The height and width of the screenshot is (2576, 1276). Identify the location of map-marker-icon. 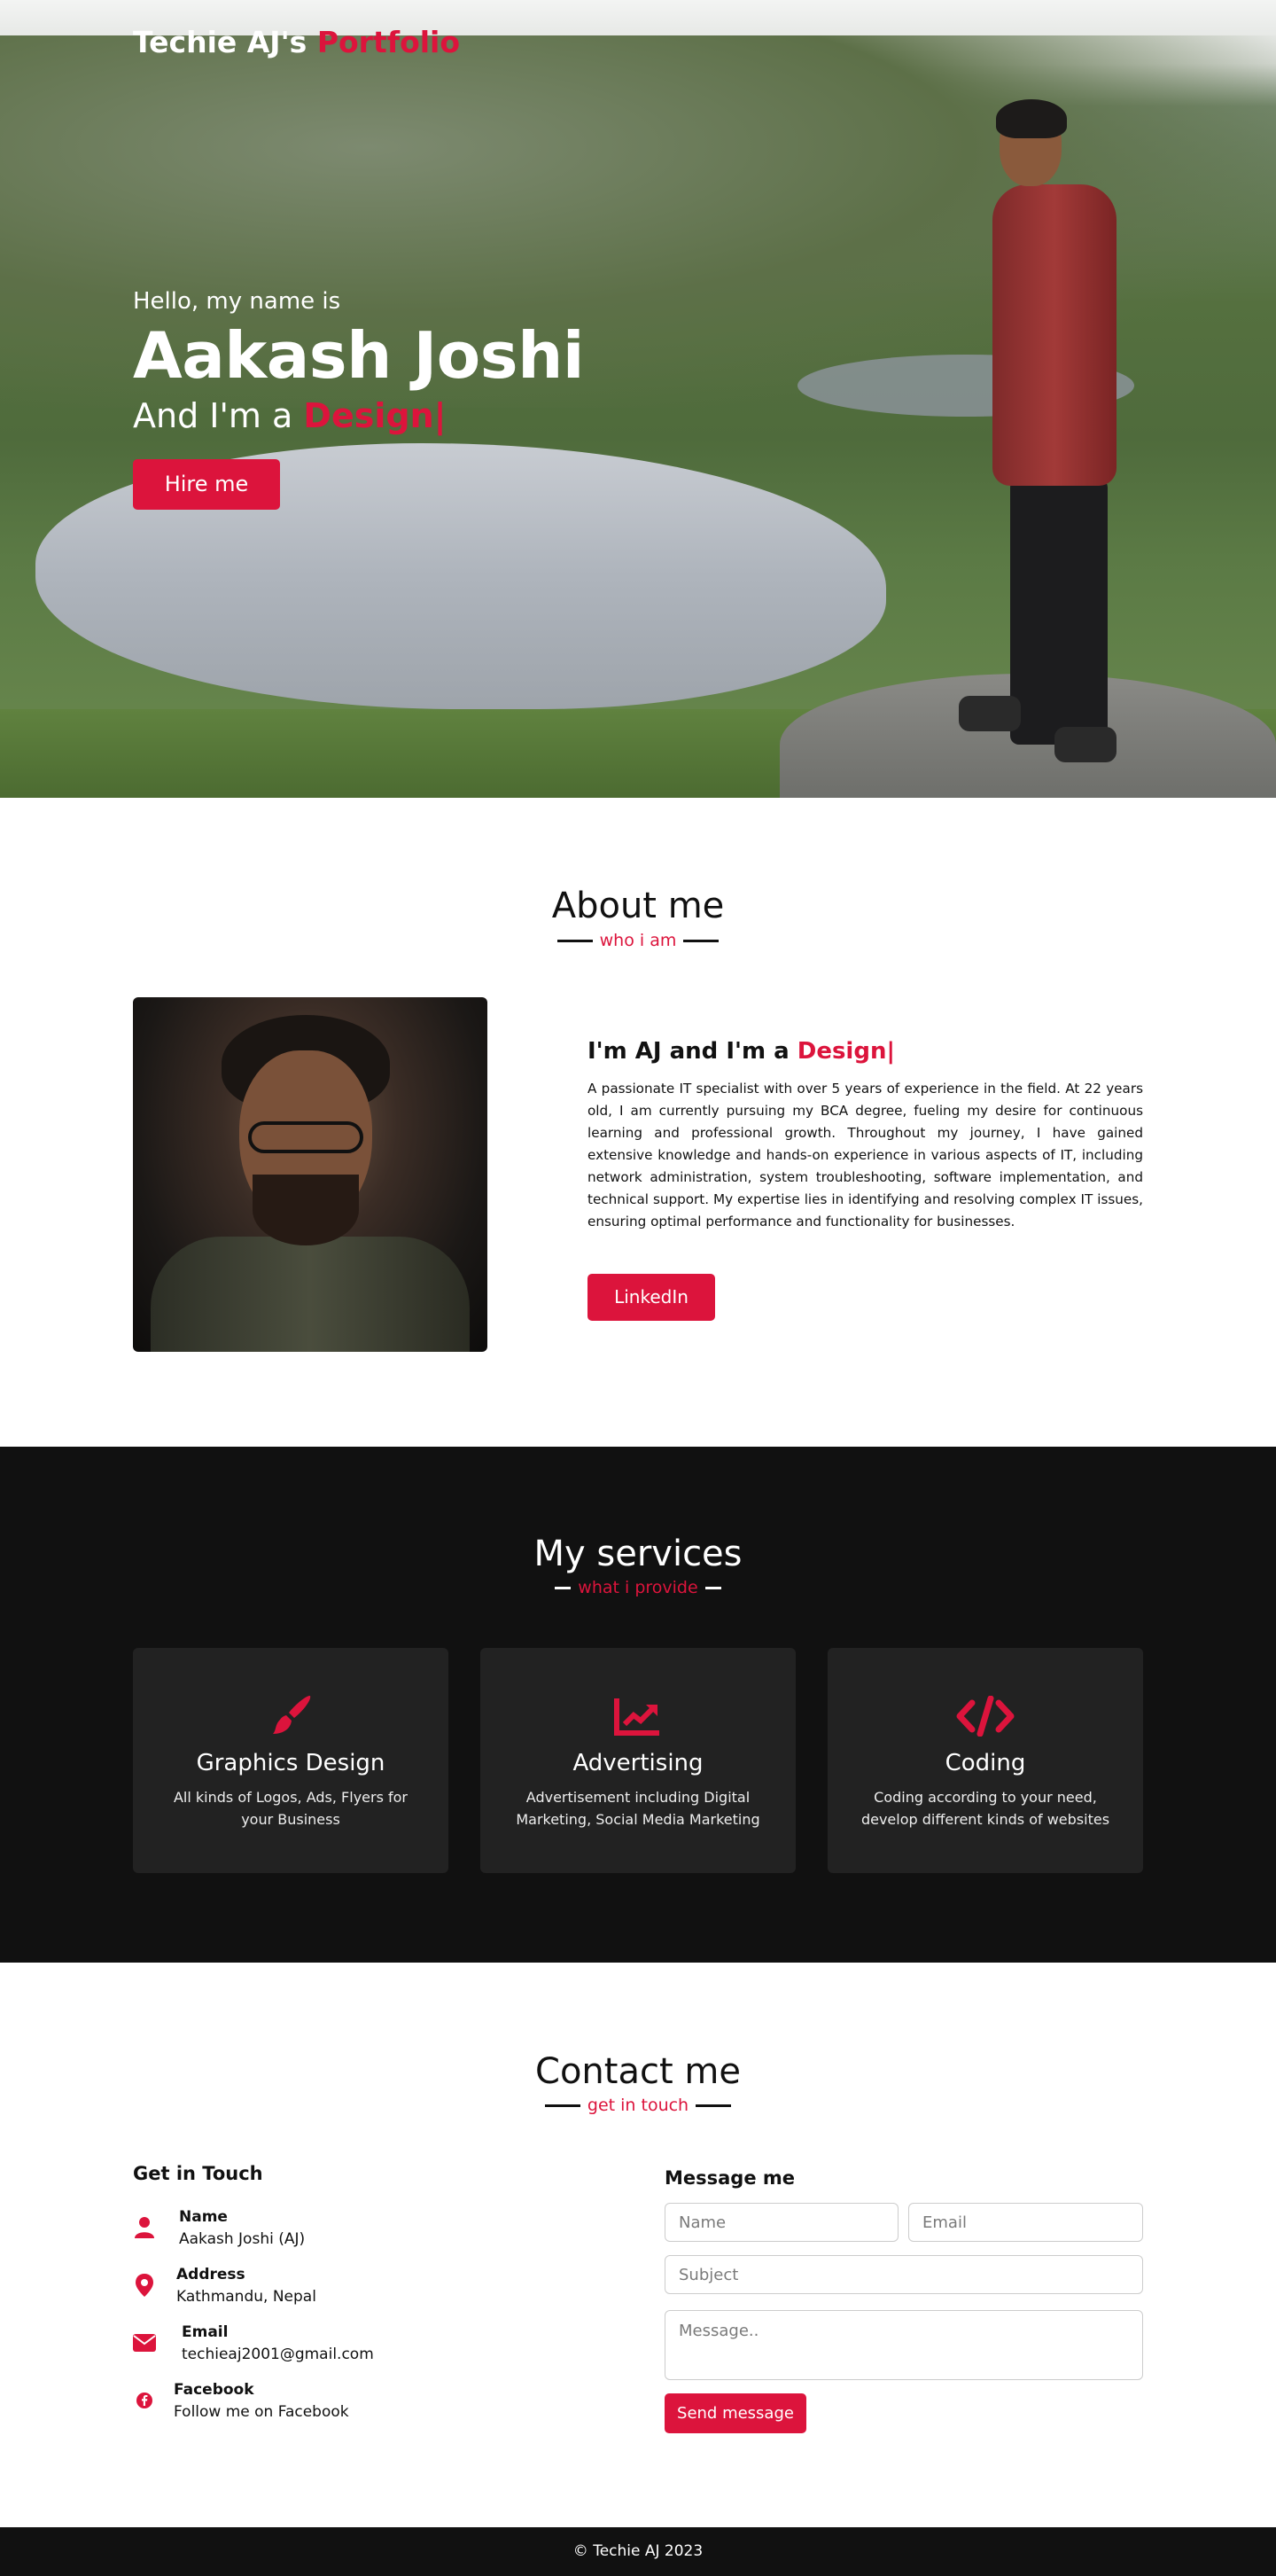
(144, 2285).